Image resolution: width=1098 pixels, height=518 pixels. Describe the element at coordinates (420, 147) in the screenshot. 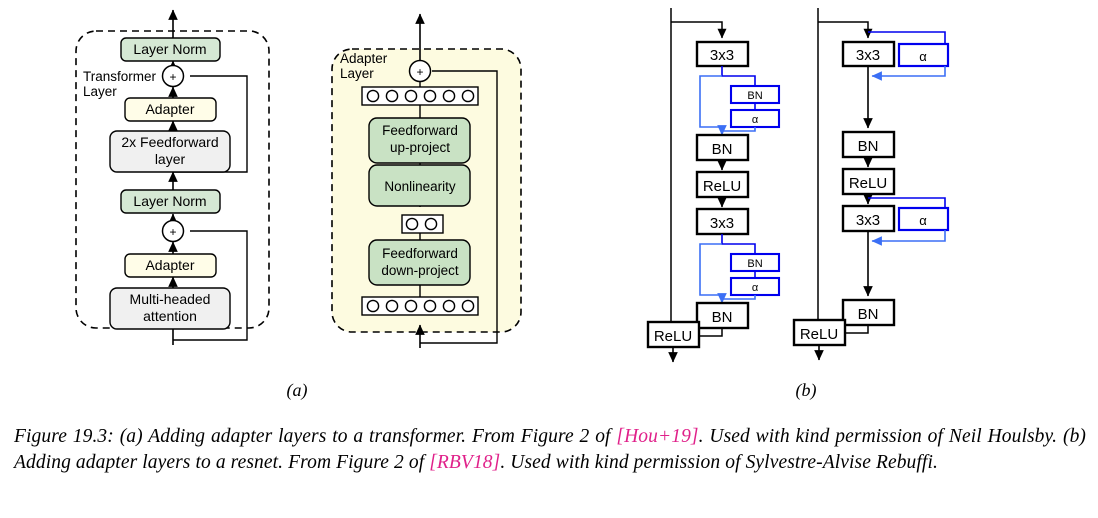

I see `block-ff-up-label-line2: up-project` at that location.